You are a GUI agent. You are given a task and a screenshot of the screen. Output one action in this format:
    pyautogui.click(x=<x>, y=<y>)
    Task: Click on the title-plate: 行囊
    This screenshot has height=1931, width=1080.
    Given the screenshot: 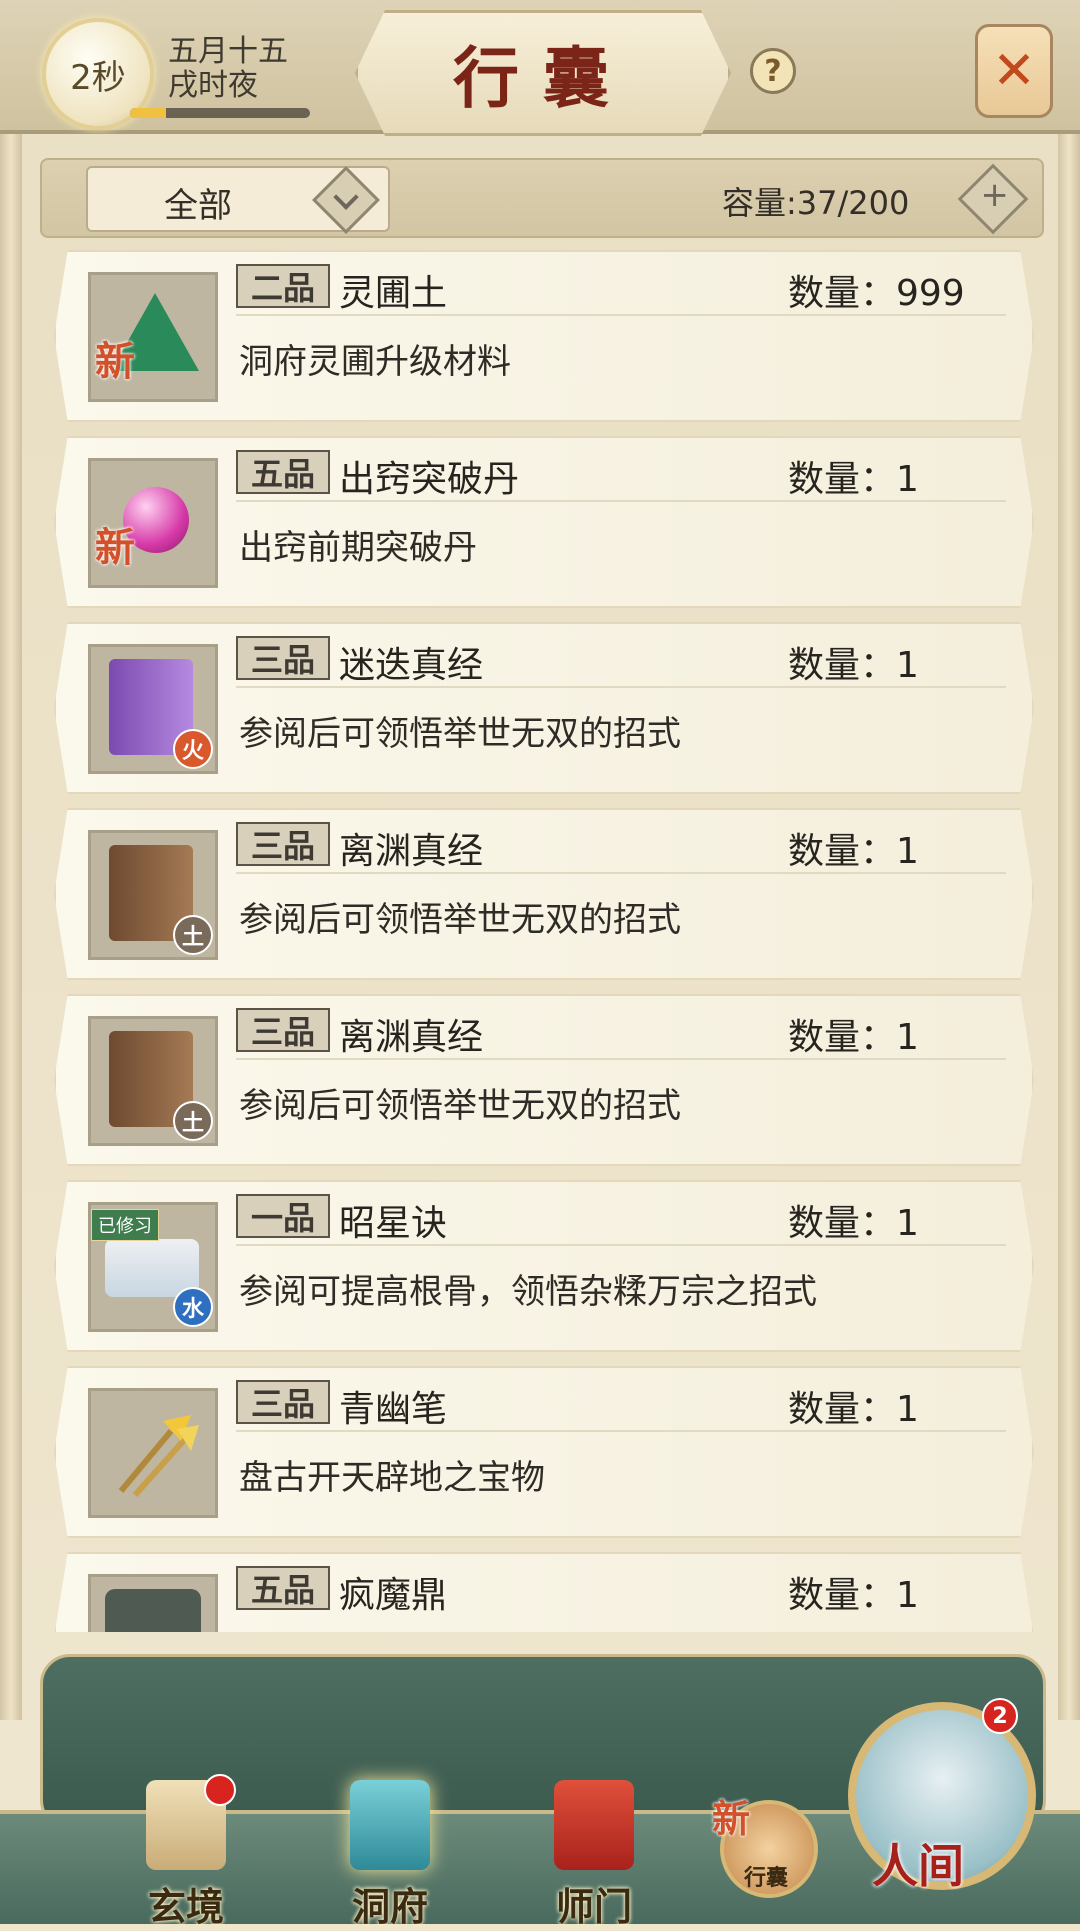 What is the action you would take?
    pyautogui.click(x=543, y=73)
    